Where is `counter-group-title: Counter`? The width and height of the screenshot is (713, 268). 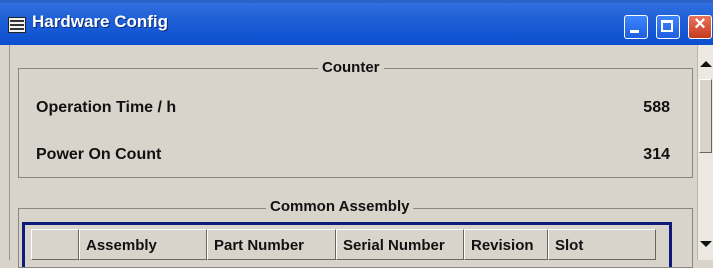
counter-group-title: Counter is located at coordinates (351, 67).